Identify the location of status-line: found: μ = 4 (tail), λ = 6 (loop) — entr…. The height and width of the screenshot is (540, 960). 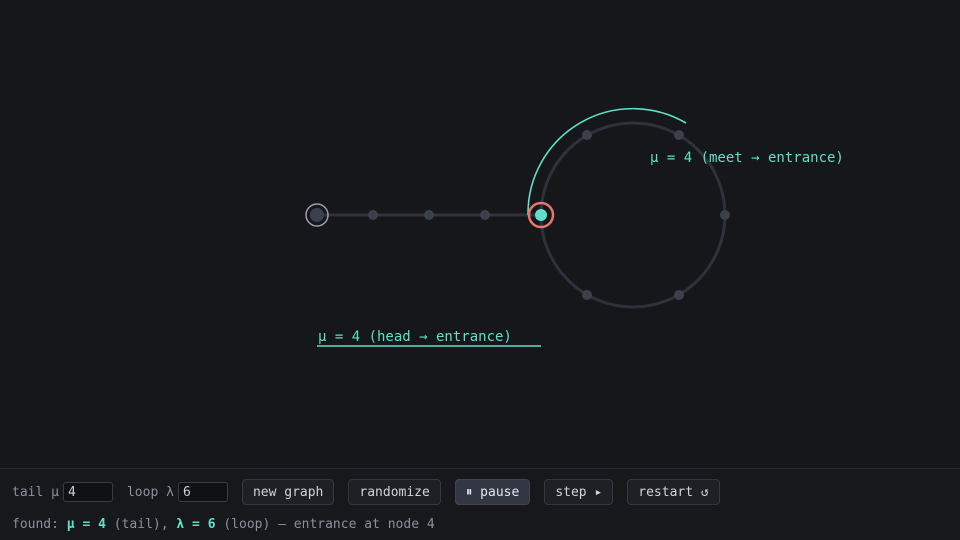
(223, 524).